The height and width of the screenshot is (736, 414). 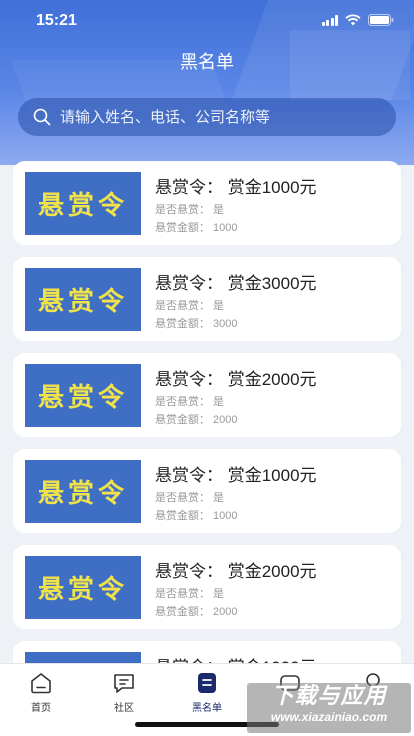 I want to click on tab-community-label: 社区, so click(x=124, y=708).